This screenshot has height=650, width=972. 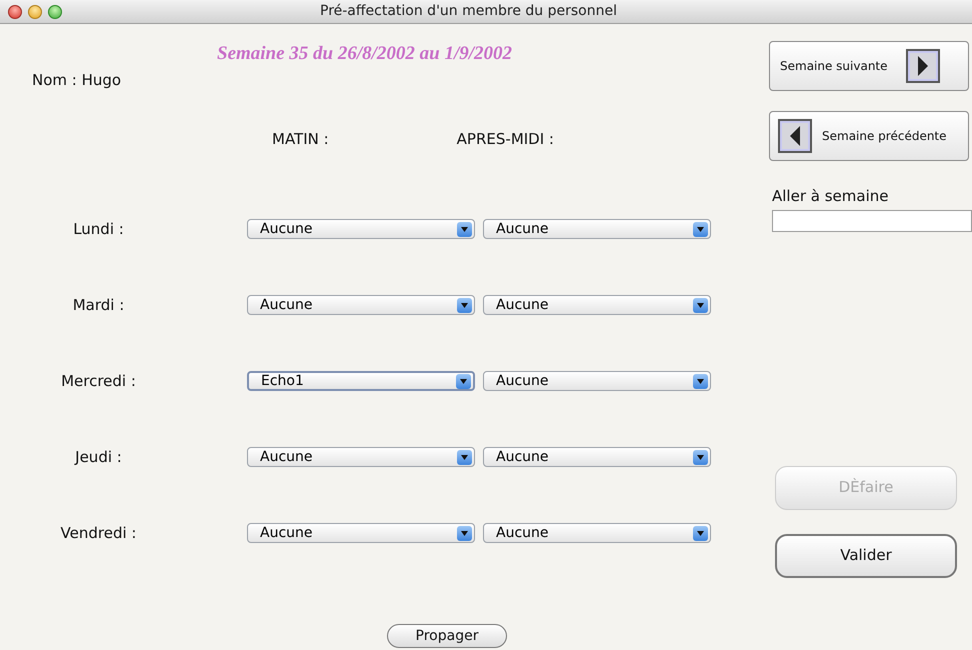 What do you see at coordinates (866, 556) in the screenshot?
I see `validate-button: Valider` at bounding box center [866, 556].